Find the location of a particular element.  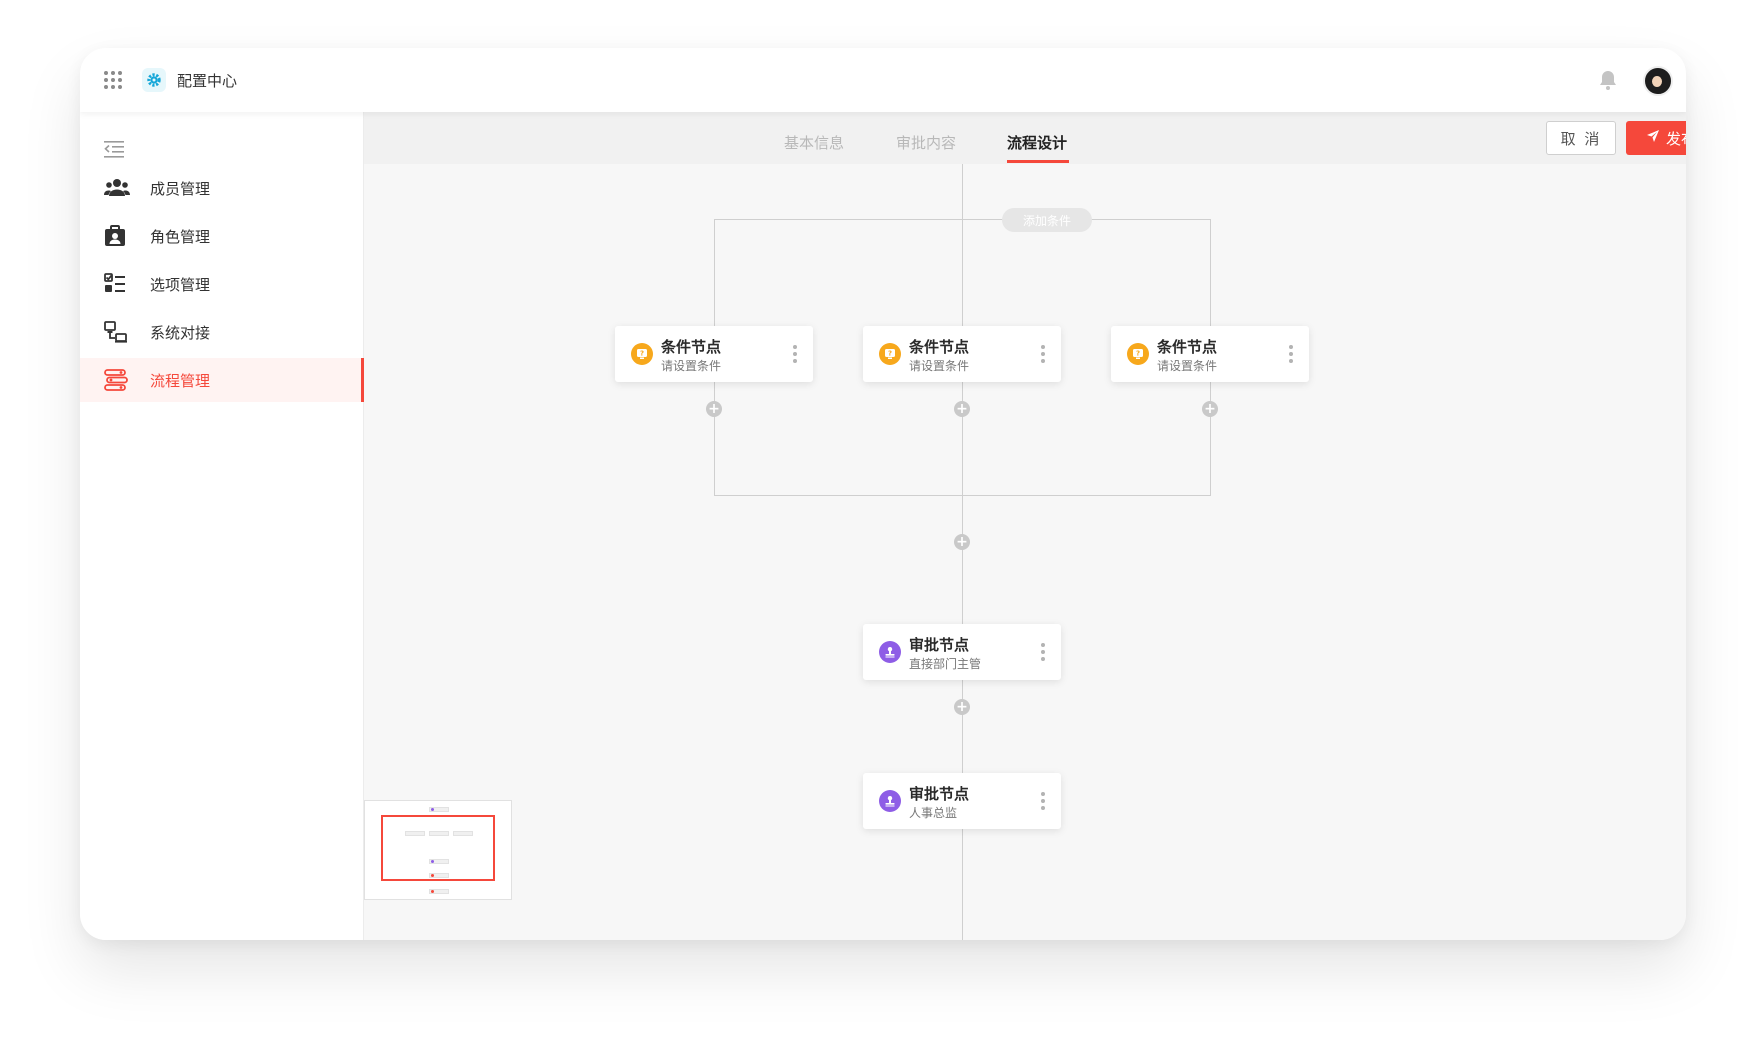

minimap is located at coordinates (438, 850).